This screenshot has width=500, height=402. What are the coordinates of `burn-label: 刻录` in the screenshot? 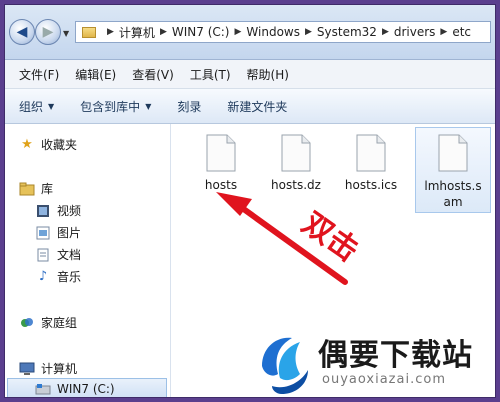 It's located at (189, 106).